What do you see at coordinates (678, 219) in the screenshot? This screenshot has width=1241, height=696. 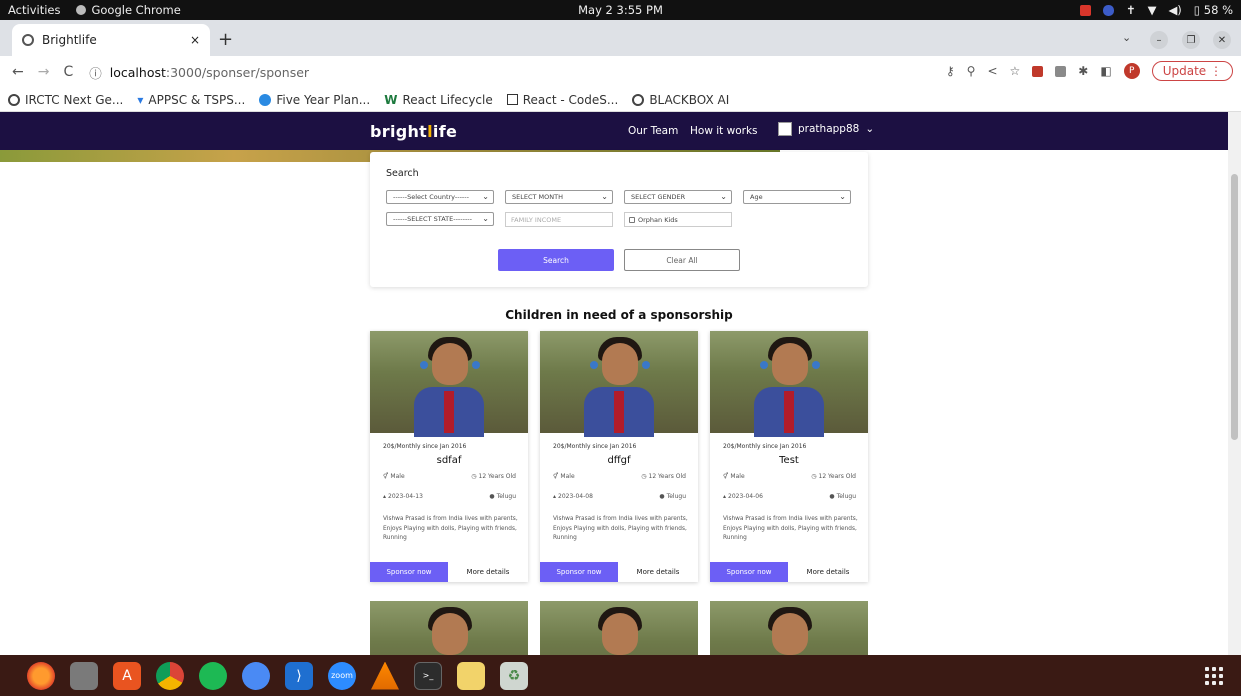 I see `orphan-kids-checkbox: Orphan Kids` at bounding box center [678, 219].